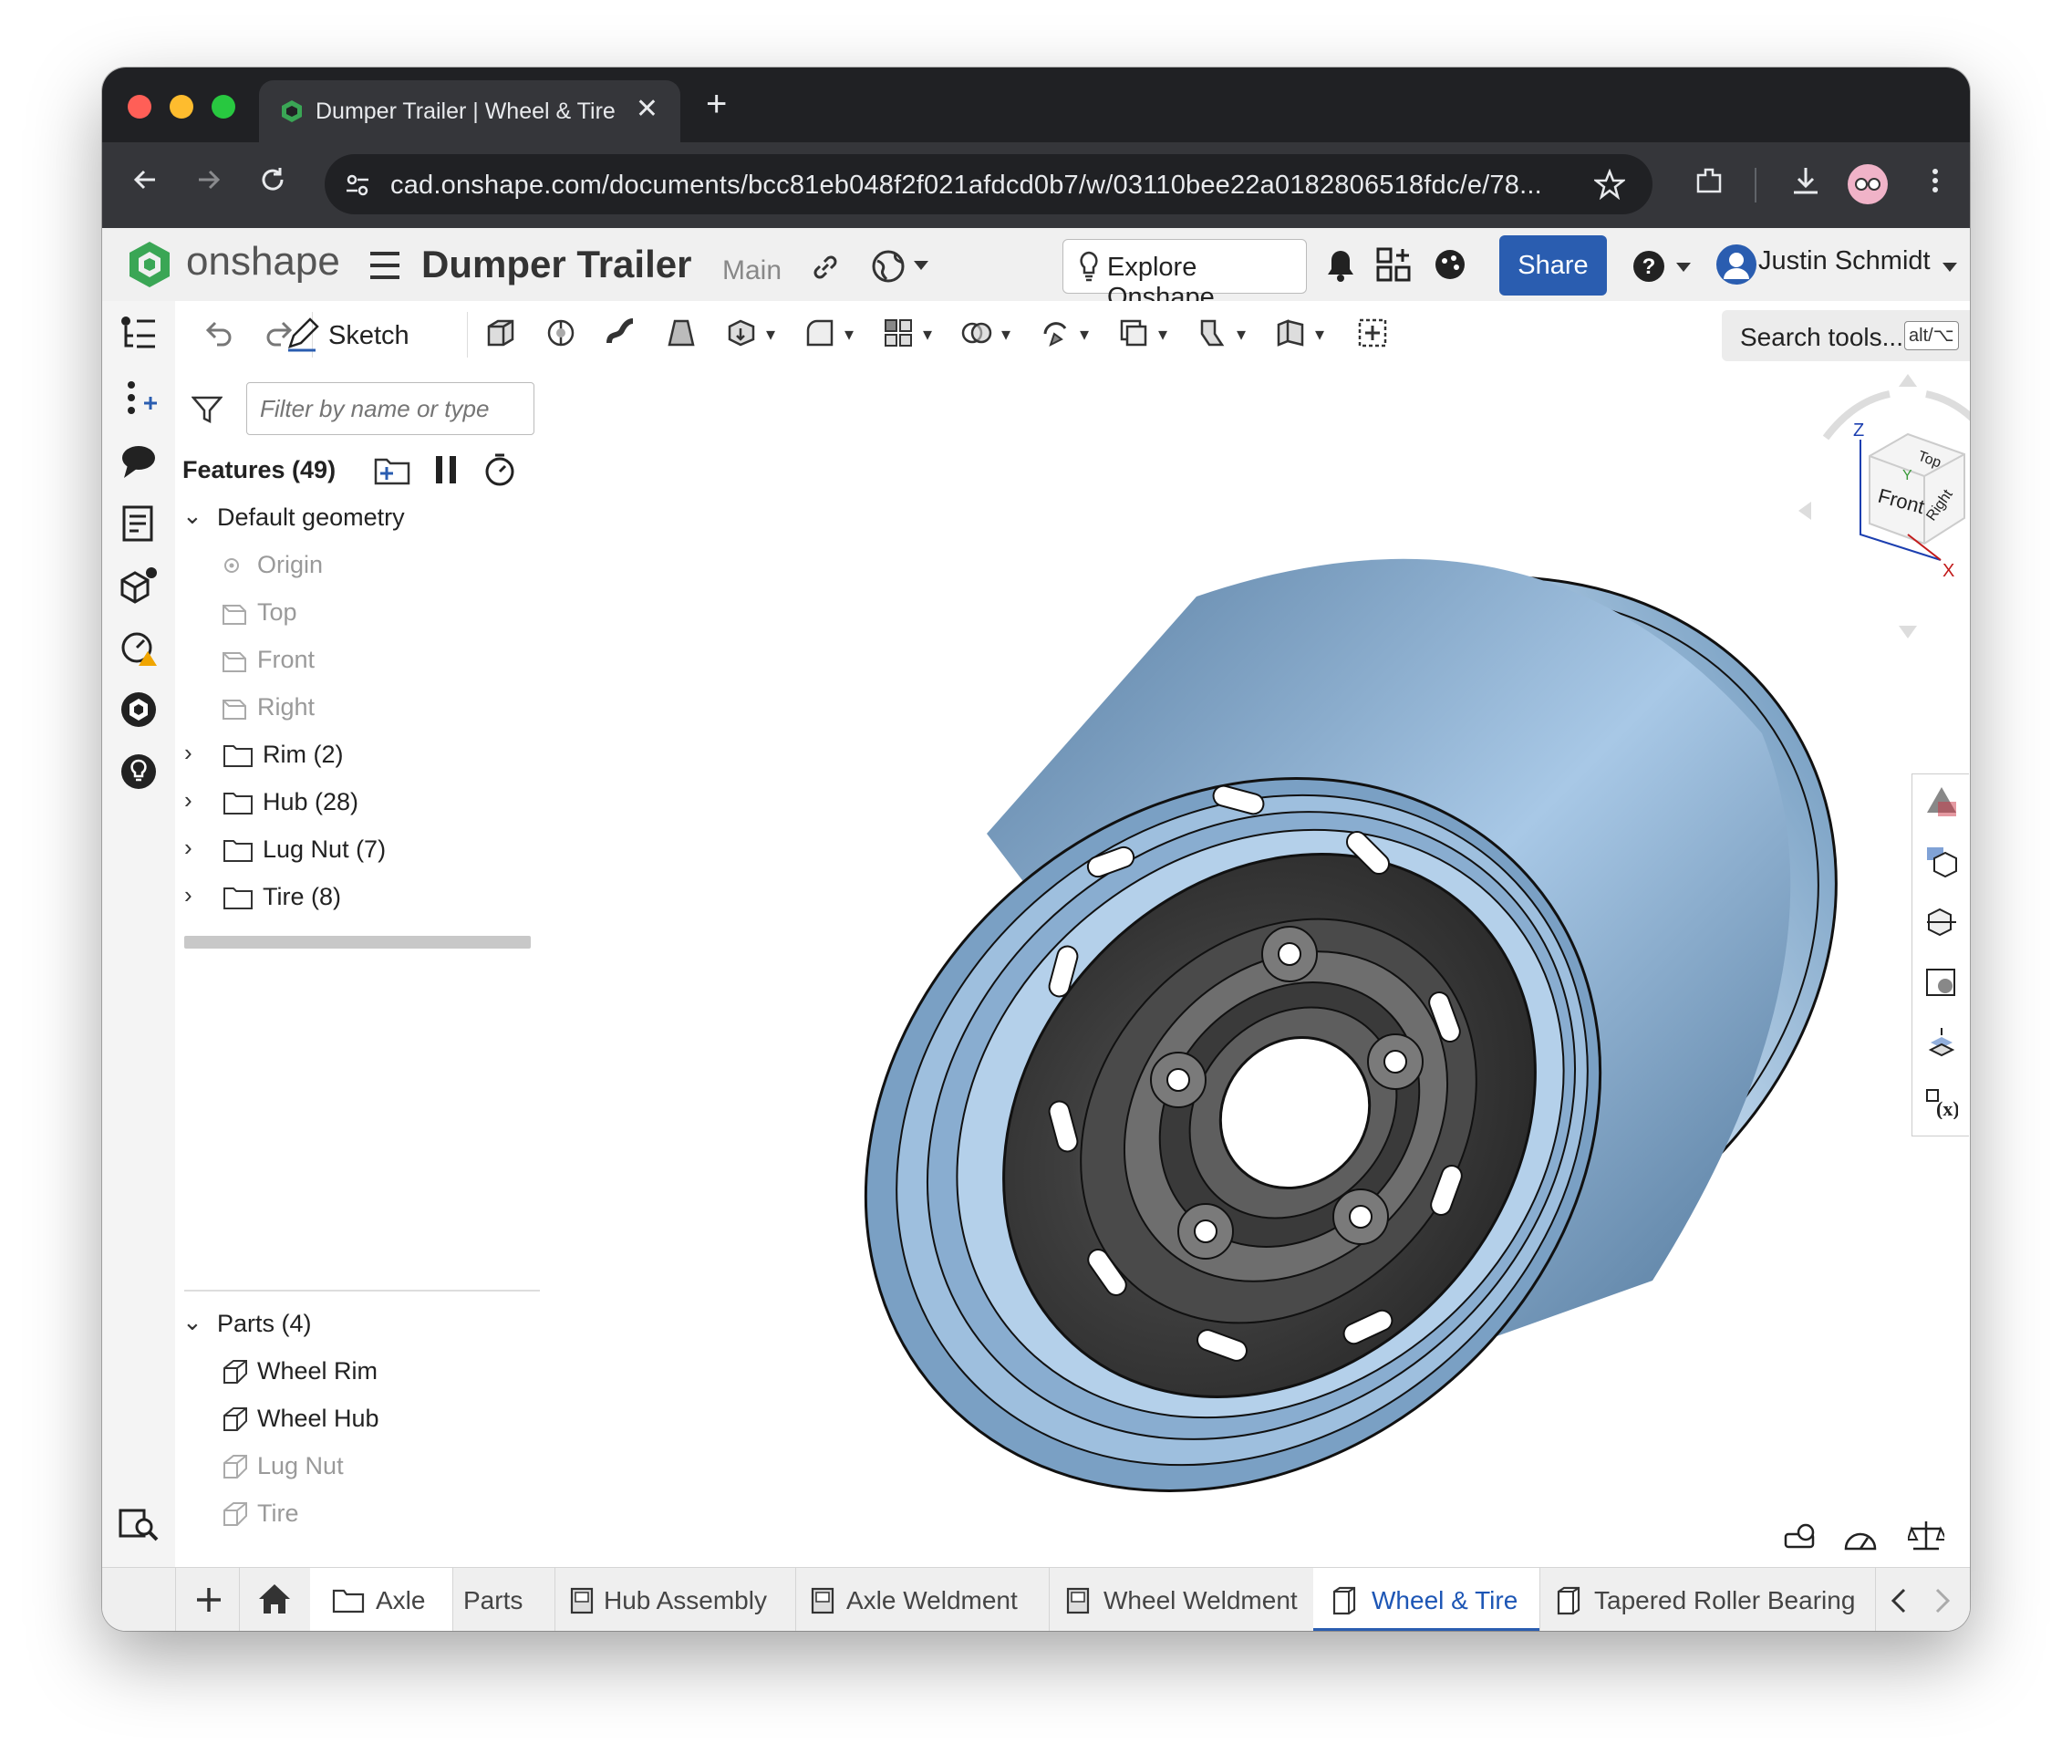 The height and width of the screenshot is (1764, 2072). Describe the element at coordinates (1846, 336) in the screenshot. I see `search-tools-button: Search tools... alt/⌥ c` at that location.